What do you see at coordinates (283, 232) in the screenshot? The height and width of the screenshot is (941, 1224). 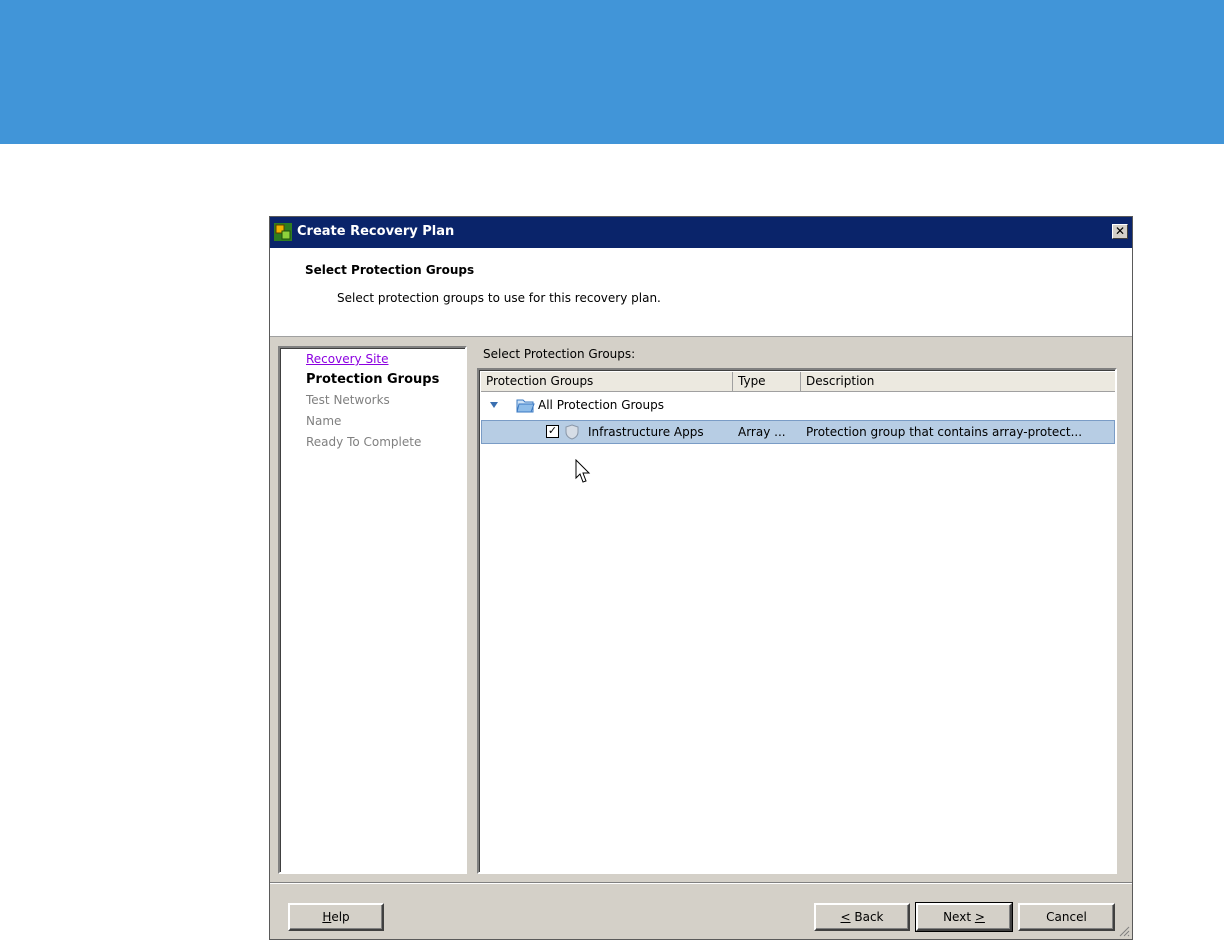 I see `srm-app-icon` at bounding box center [283, 232].